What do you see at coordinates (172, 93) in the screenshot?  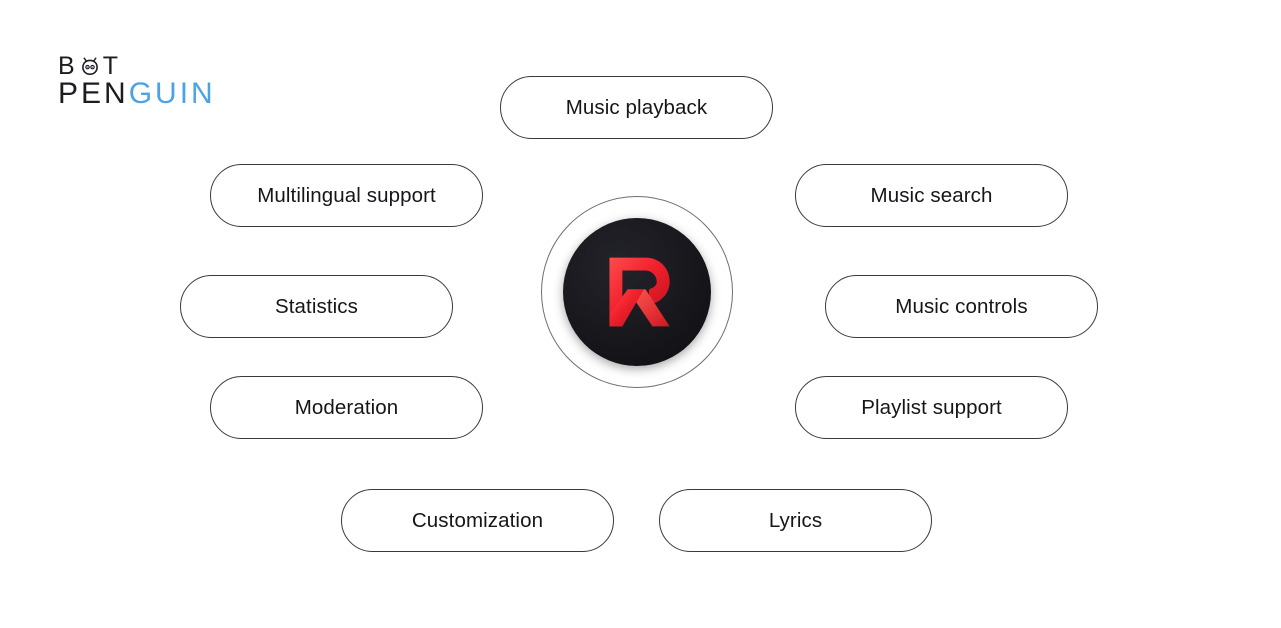 I see `brand-text-guin: GUIN` at bounding box center [172, 93].